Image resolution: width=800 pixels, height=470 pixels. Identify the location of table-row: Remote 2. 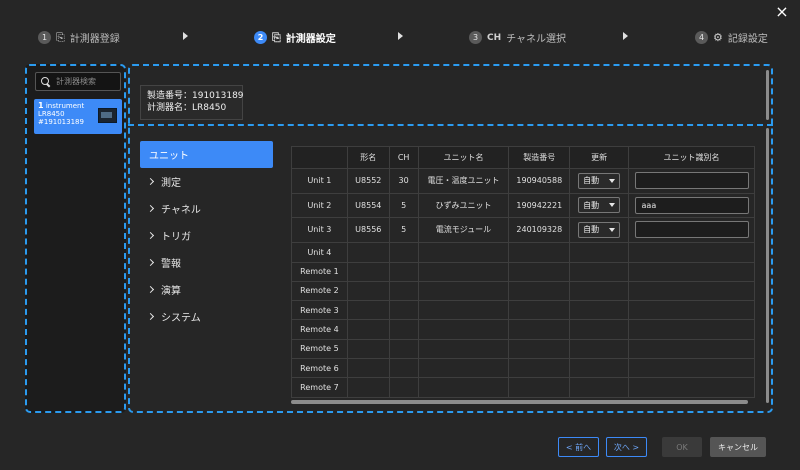
(523, 291).